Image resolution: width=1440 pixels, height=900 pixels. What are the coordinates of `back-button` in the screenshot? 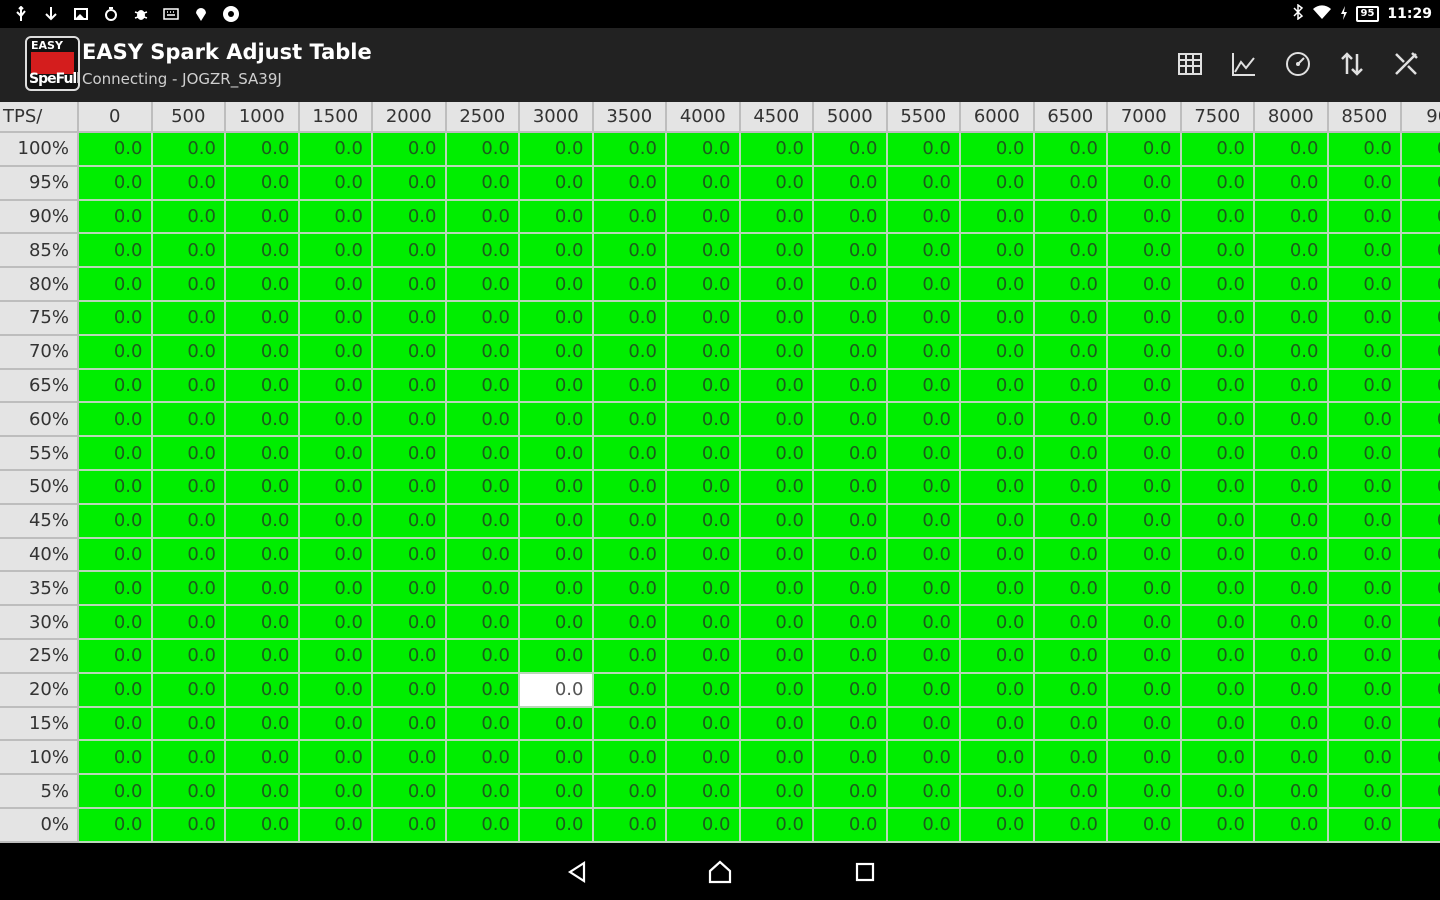 It's located at (577, 872).